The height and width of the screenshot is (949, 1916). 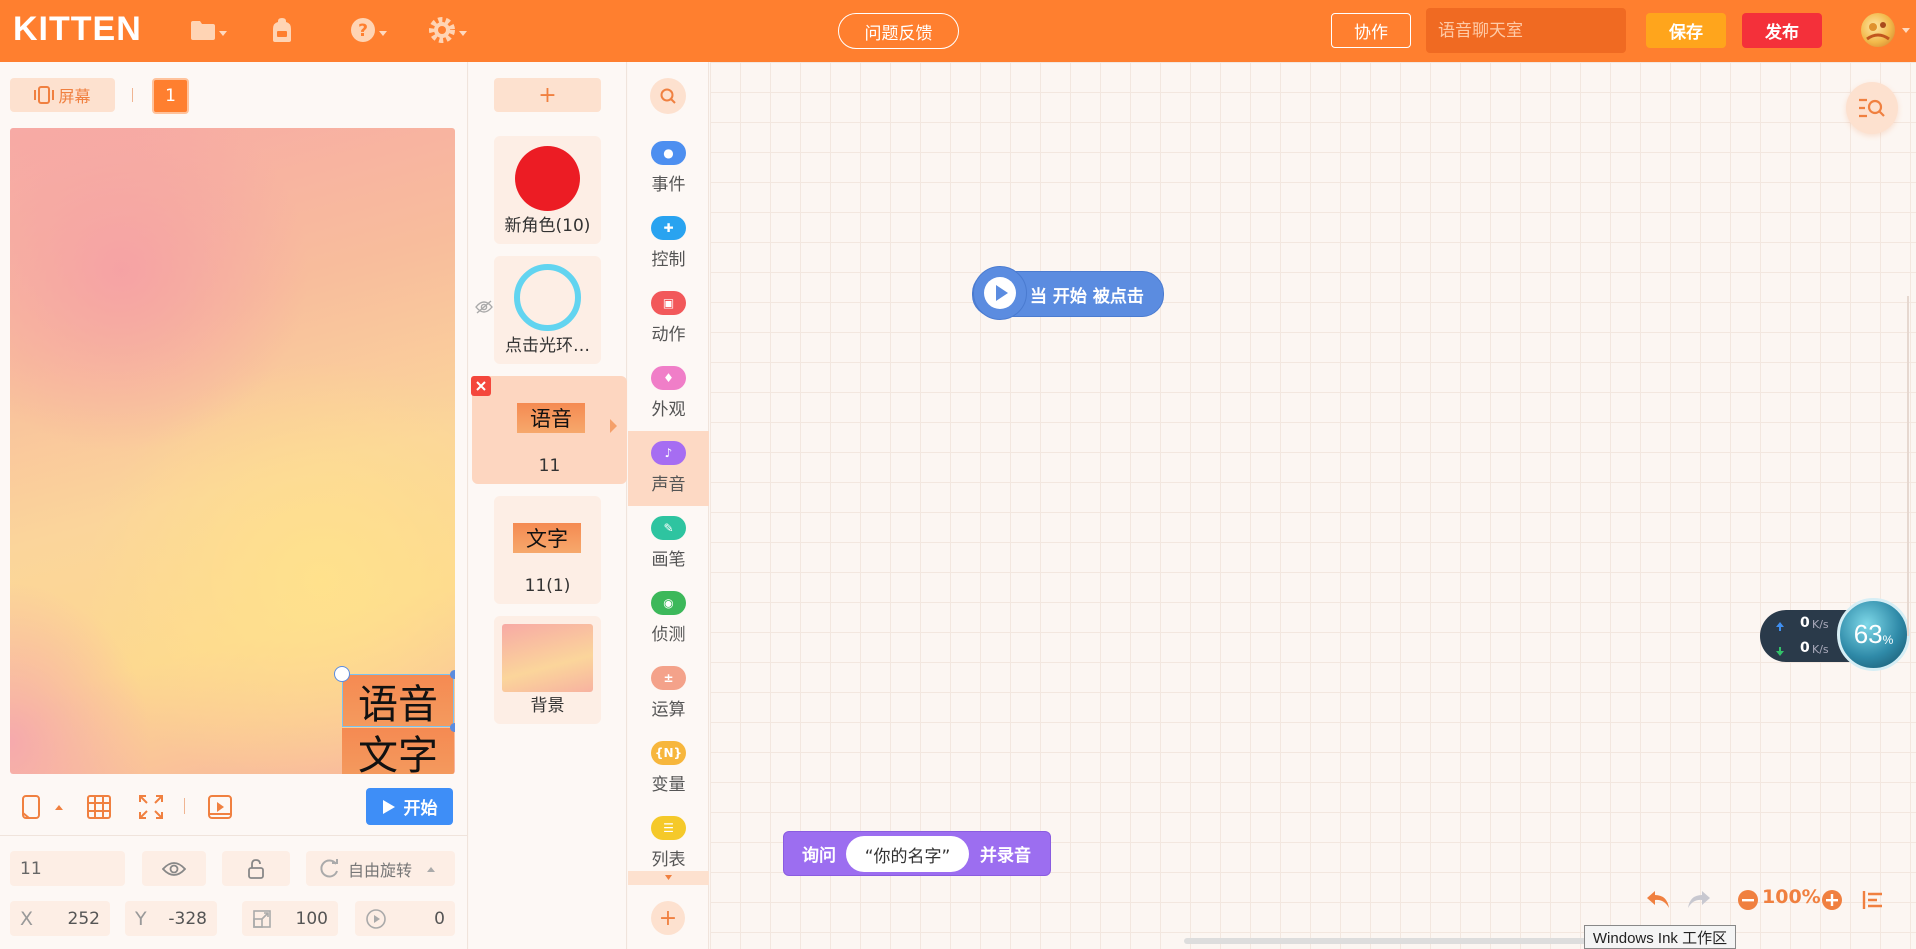 What do you see at coordinates (547, 190) in the screenshot?
I see `sprite-card: 新角色(10)` at bounding box center [547, 190].